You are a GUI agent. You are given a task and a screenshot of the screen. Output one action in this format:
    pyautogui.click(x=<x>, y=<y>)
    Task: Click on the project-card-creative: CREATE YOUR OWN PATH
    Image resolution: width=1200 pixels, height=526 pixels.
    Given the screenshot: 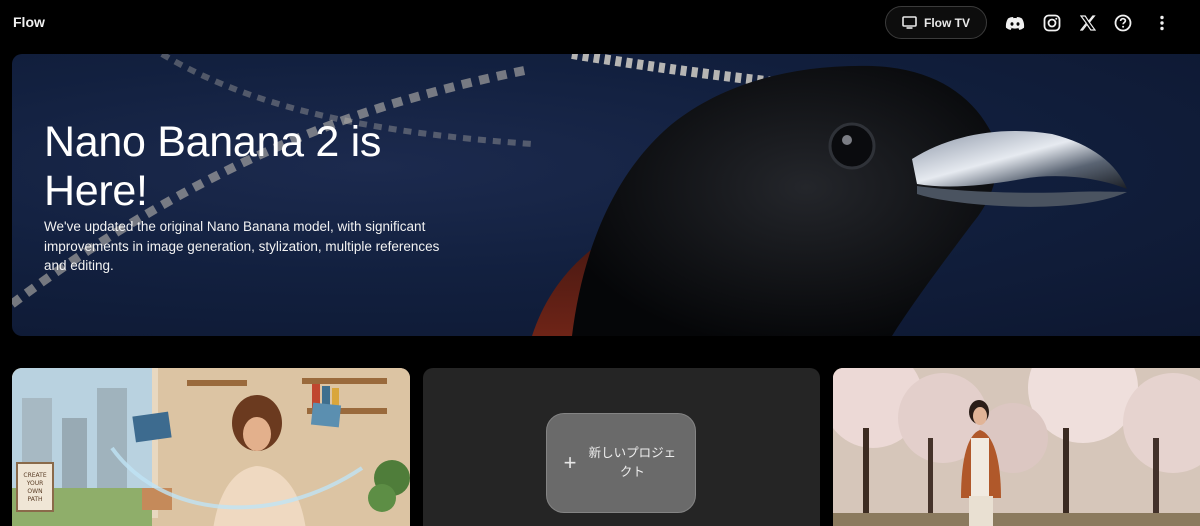 What is the action you would take?
    pyautogui.click(x=211, y=447)
    